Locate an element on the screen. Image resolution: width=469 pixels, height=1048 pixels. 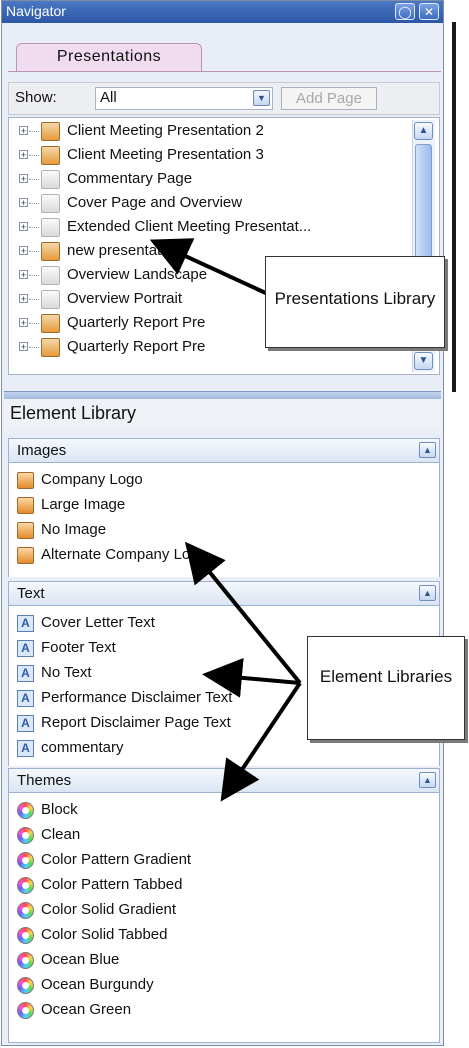
arrow-to-text is located at coordinates (251, 677).